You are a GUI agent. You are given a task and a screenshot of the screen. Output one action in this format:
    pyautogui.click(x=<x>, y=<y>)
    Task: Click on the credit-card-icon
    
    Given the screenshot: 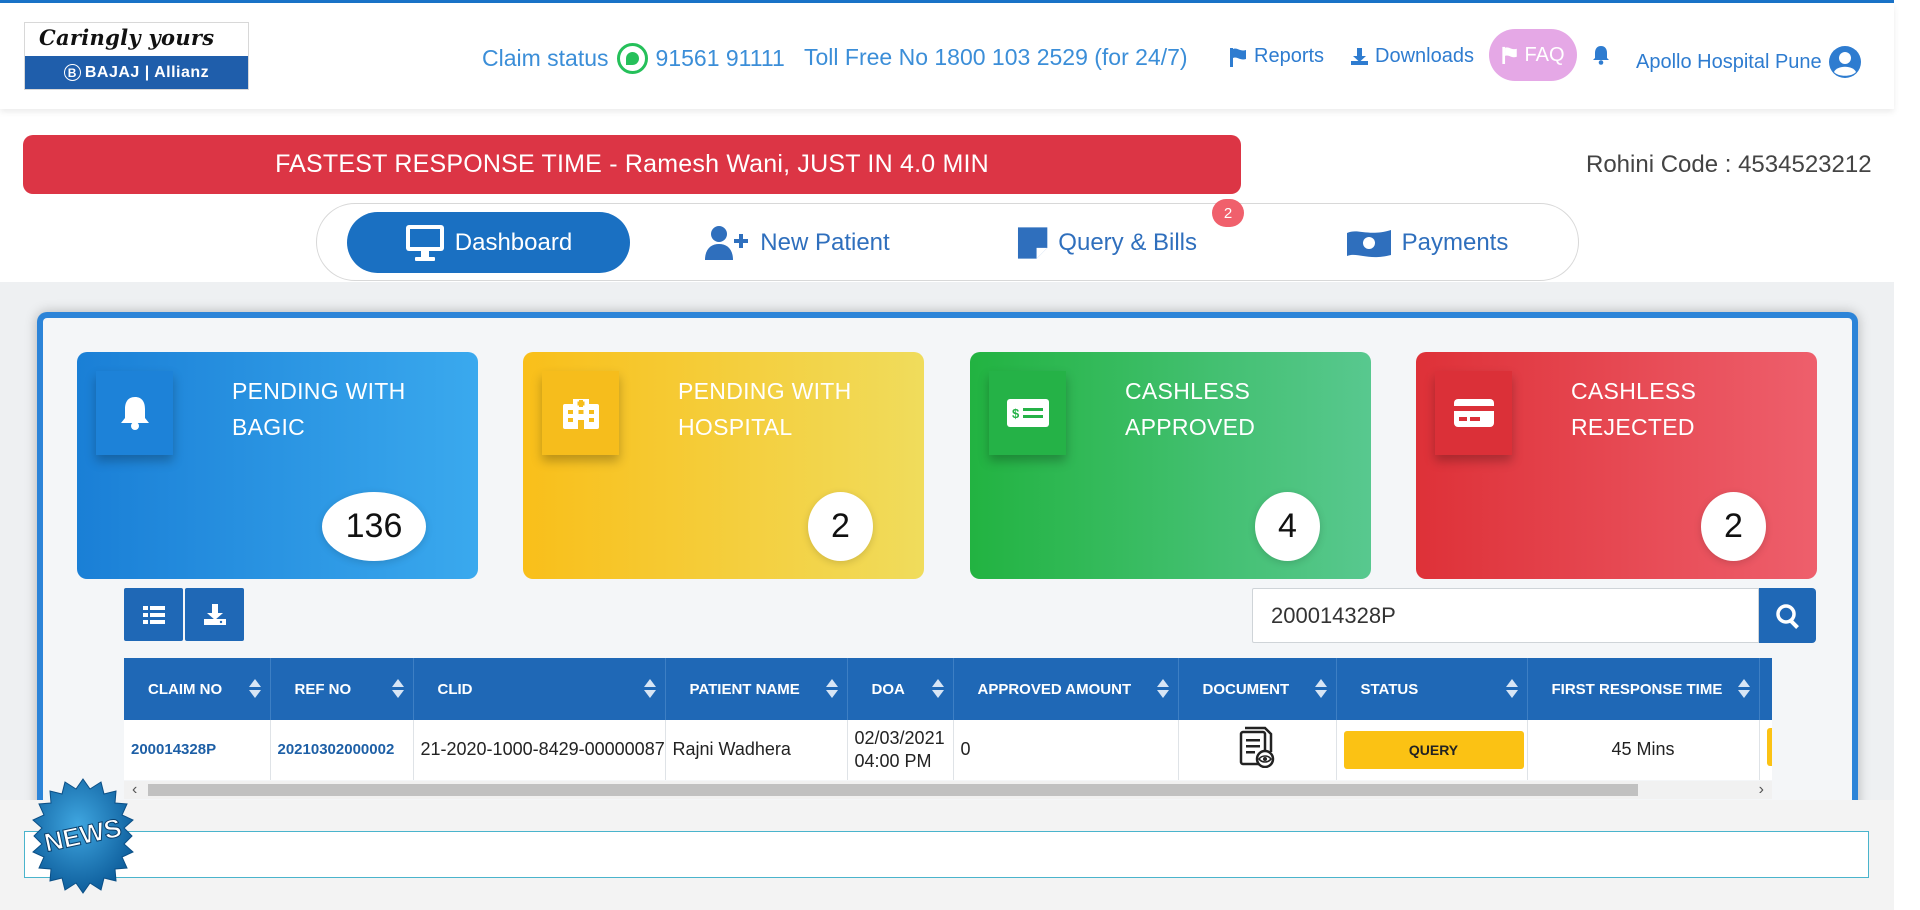 What is the action you would take?
    pyautogui.click(x=1473, y=413)
    